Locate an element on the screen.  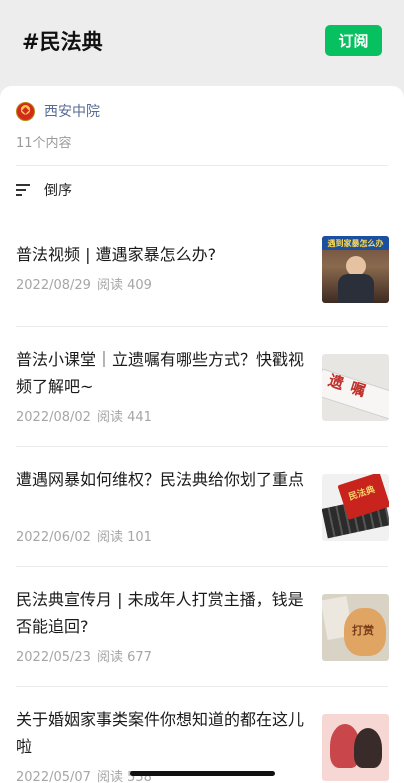
subscribe-button: 订阅 is located at coordinates (353, 40).